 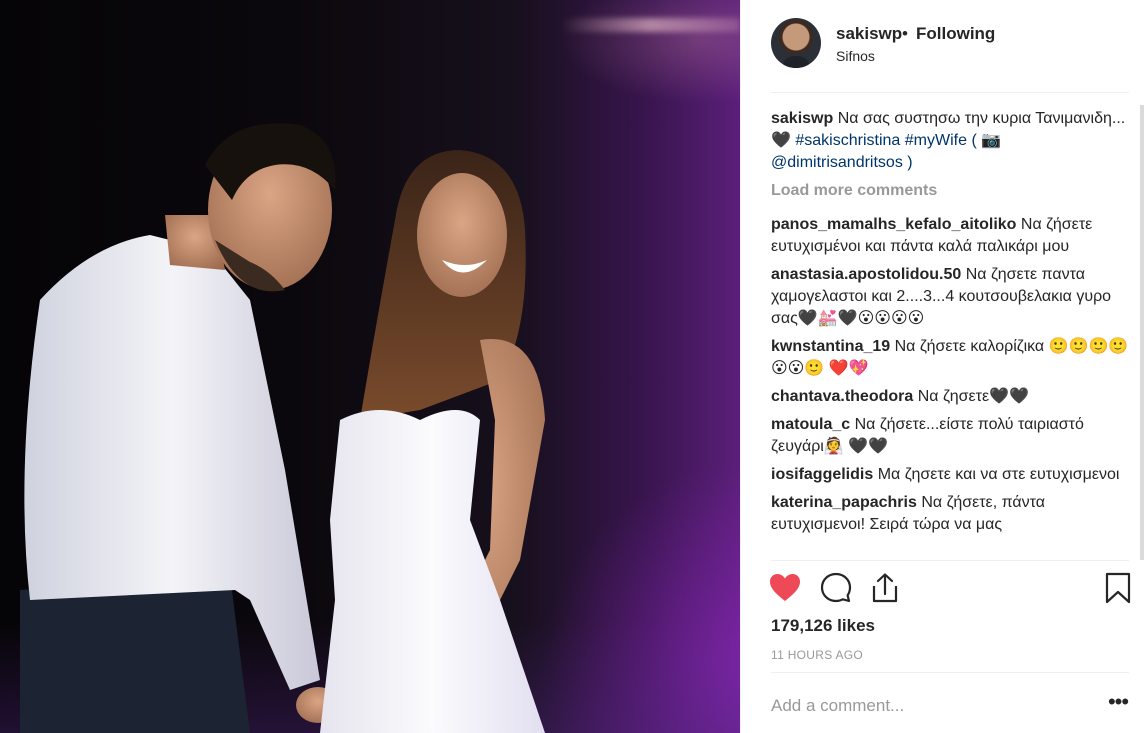 I want to click on comment-username: panos_mamalhs_kefalo_aitoliko, so click(x=893, y=224).